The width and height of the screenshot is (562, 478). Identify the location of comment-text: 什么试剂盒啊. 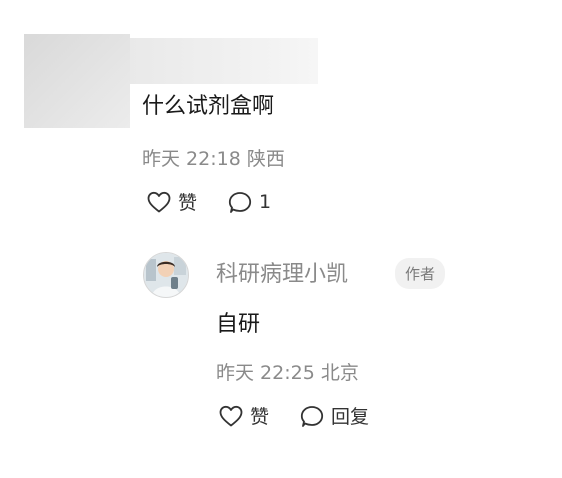
(208, 106).